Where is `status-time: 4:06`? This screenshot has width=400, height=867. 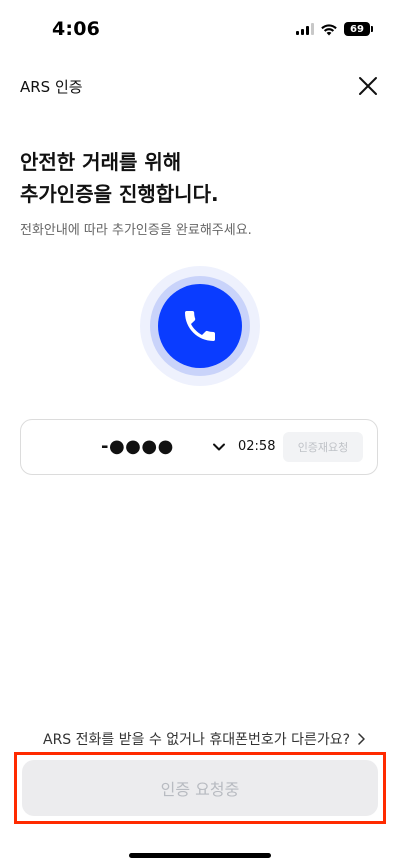
status-time: 4:06 is located at coordinates (76, 29).